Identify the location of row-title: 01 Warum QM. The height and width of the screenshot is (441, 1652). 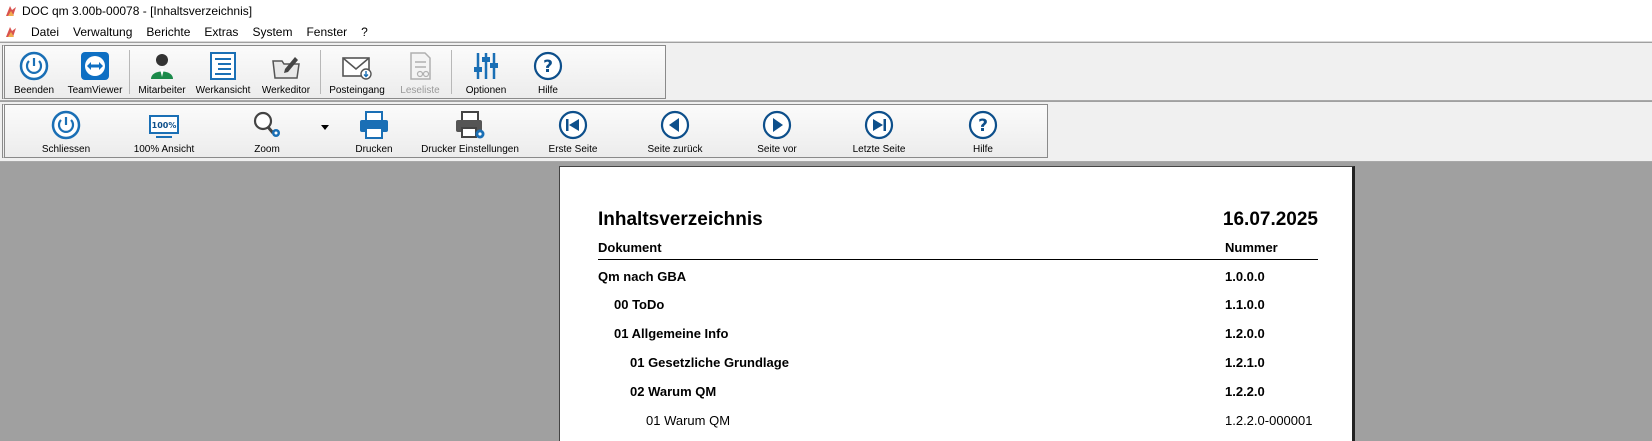
(688, 420).